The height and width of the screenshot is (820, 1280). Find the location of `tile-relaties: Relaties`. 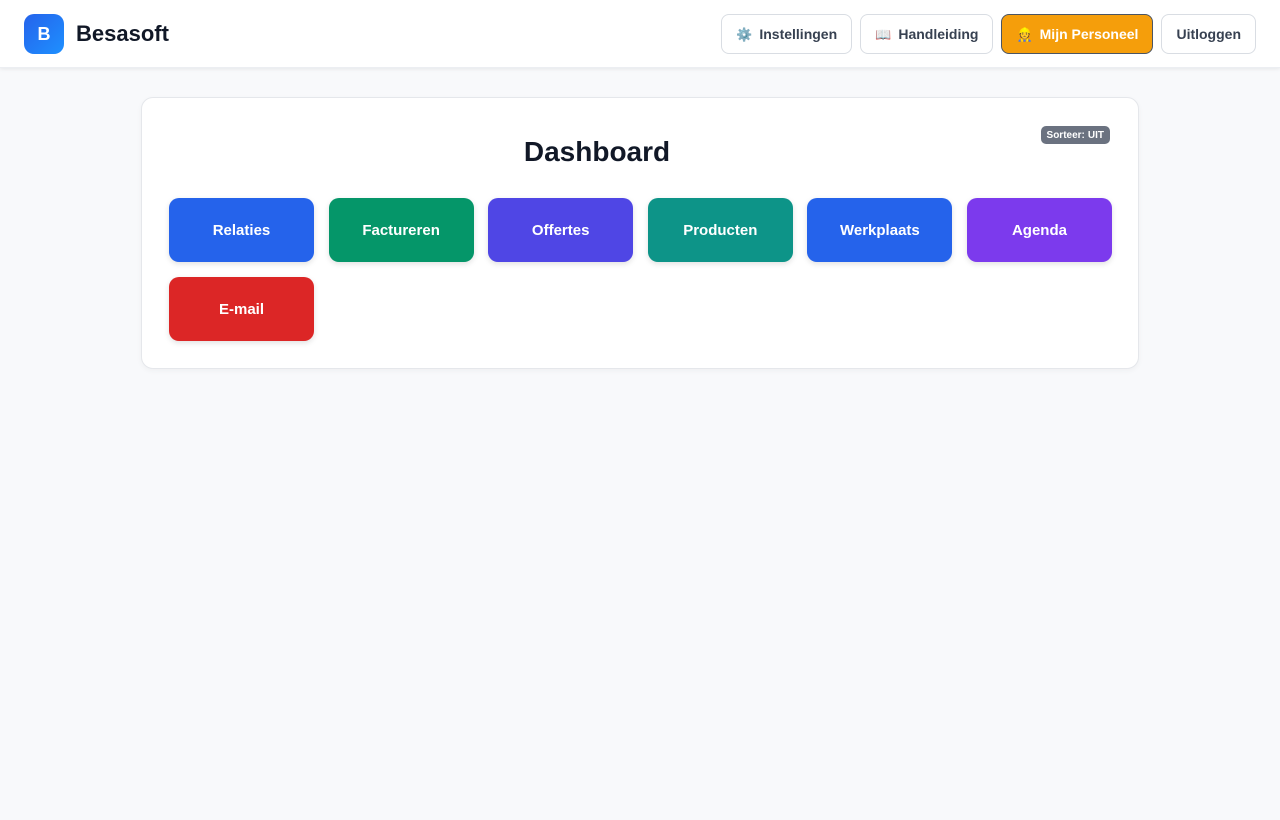

tile-relaties: Relaties is located at coordinates (241, 230).